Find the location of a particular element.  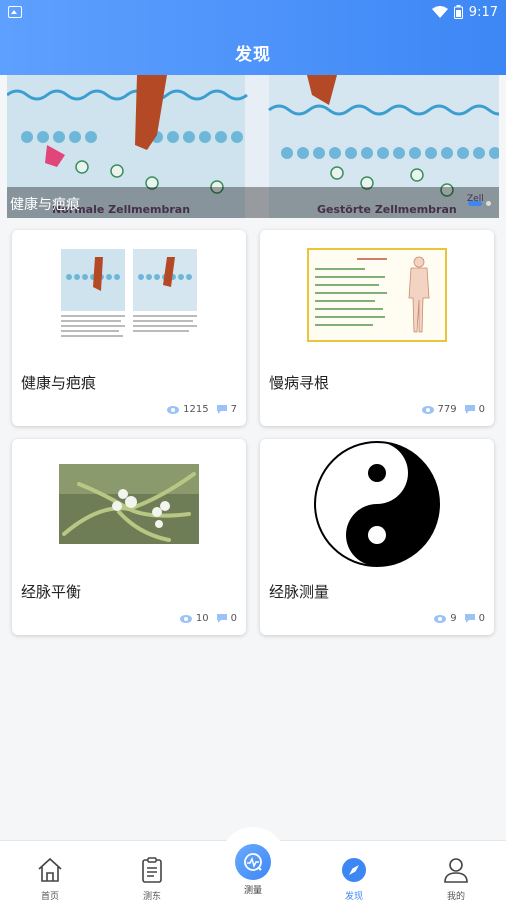

tab-discover: 发现 is located at coordinates (354, 877).